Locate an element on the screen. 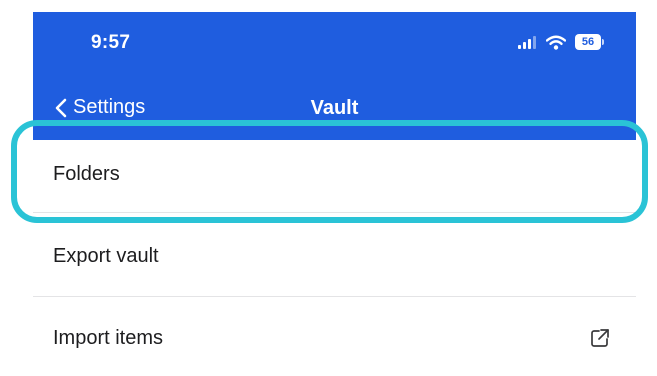 This screenshot has width=657, height=376. status-time: 9:57 is located at coordinates (111, 42).